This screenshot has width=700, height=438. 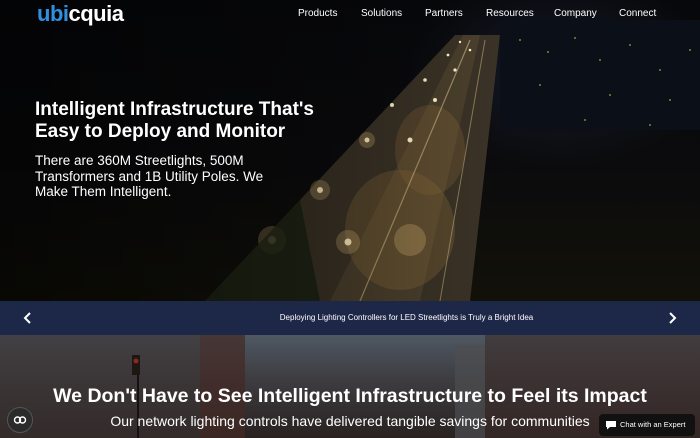 I want to click on chat-bubble-icon, so click(x=611, y=425).